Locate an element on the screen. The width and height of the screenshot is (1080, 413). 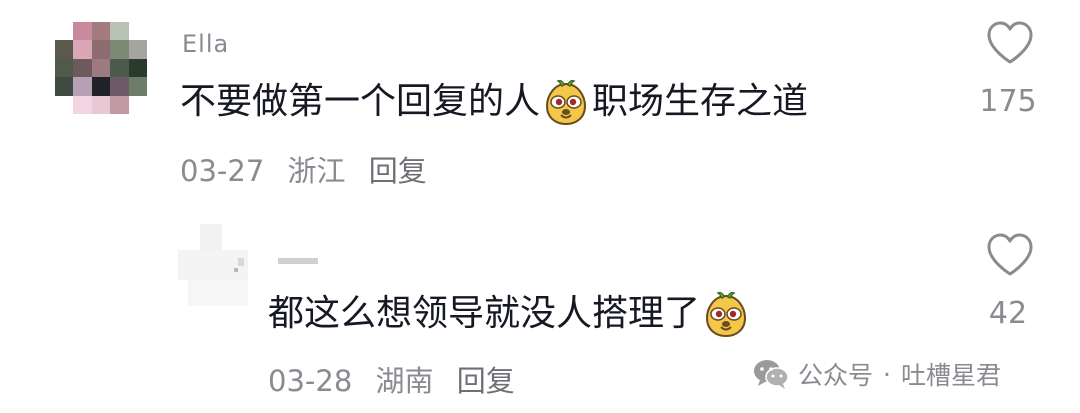
comment-text: 都这么想领导就没人搭理了 is located at coordinates (510, 314).